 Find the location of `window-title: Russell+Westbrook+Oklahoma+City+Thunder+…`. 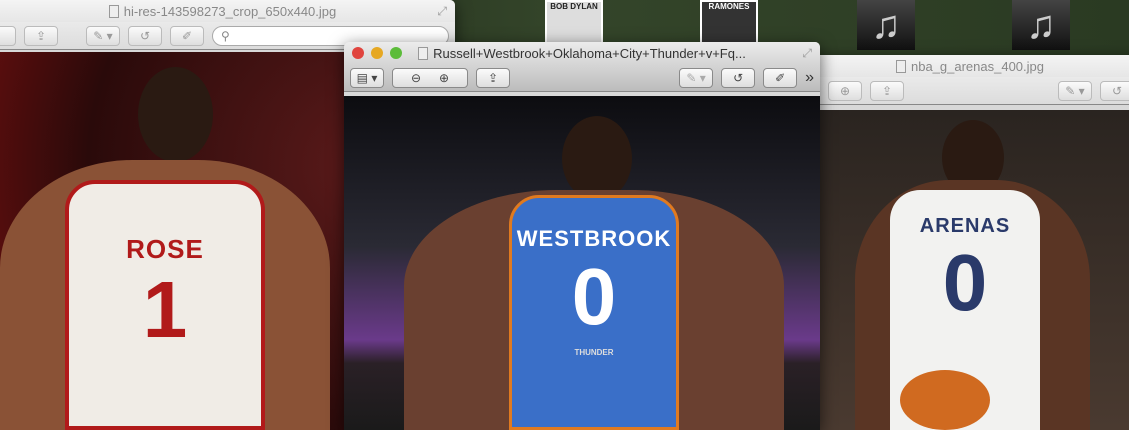

window-title: Russell+Westbrook+Oklahoma+City+Thunder+… is located at coordinates (589, 53).